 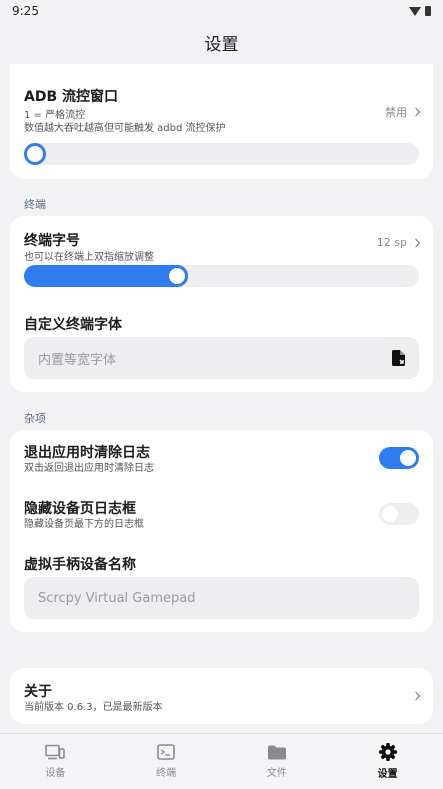 I want to click on terminal-slider-thumb, so click(x=176, y=276).